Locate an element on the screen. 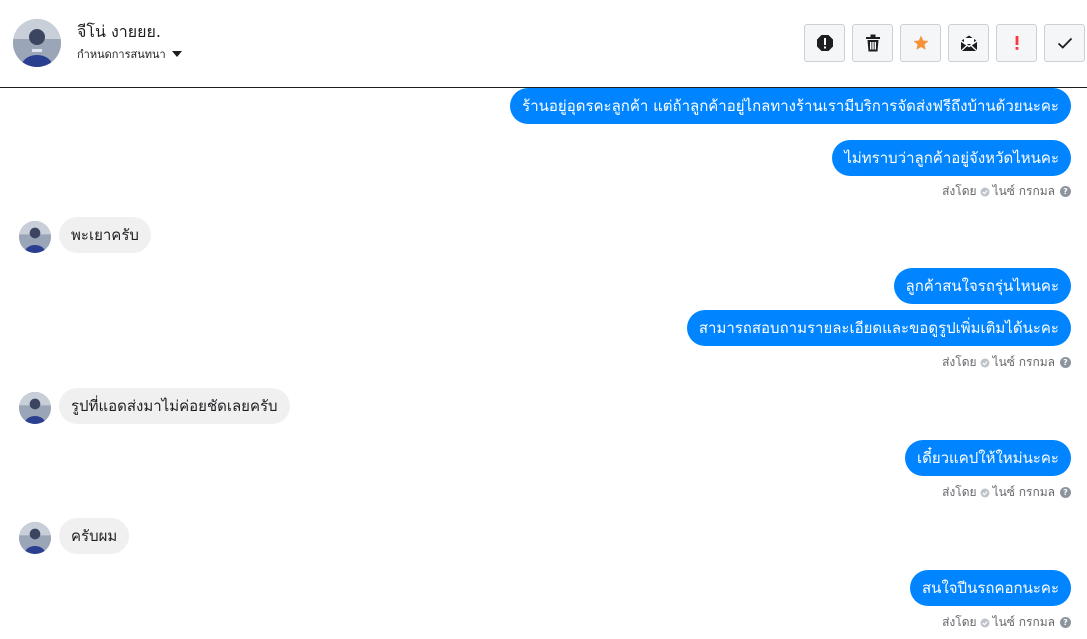  assign-label: กำหนดการสนทนา is located at coordinates (121, 54).